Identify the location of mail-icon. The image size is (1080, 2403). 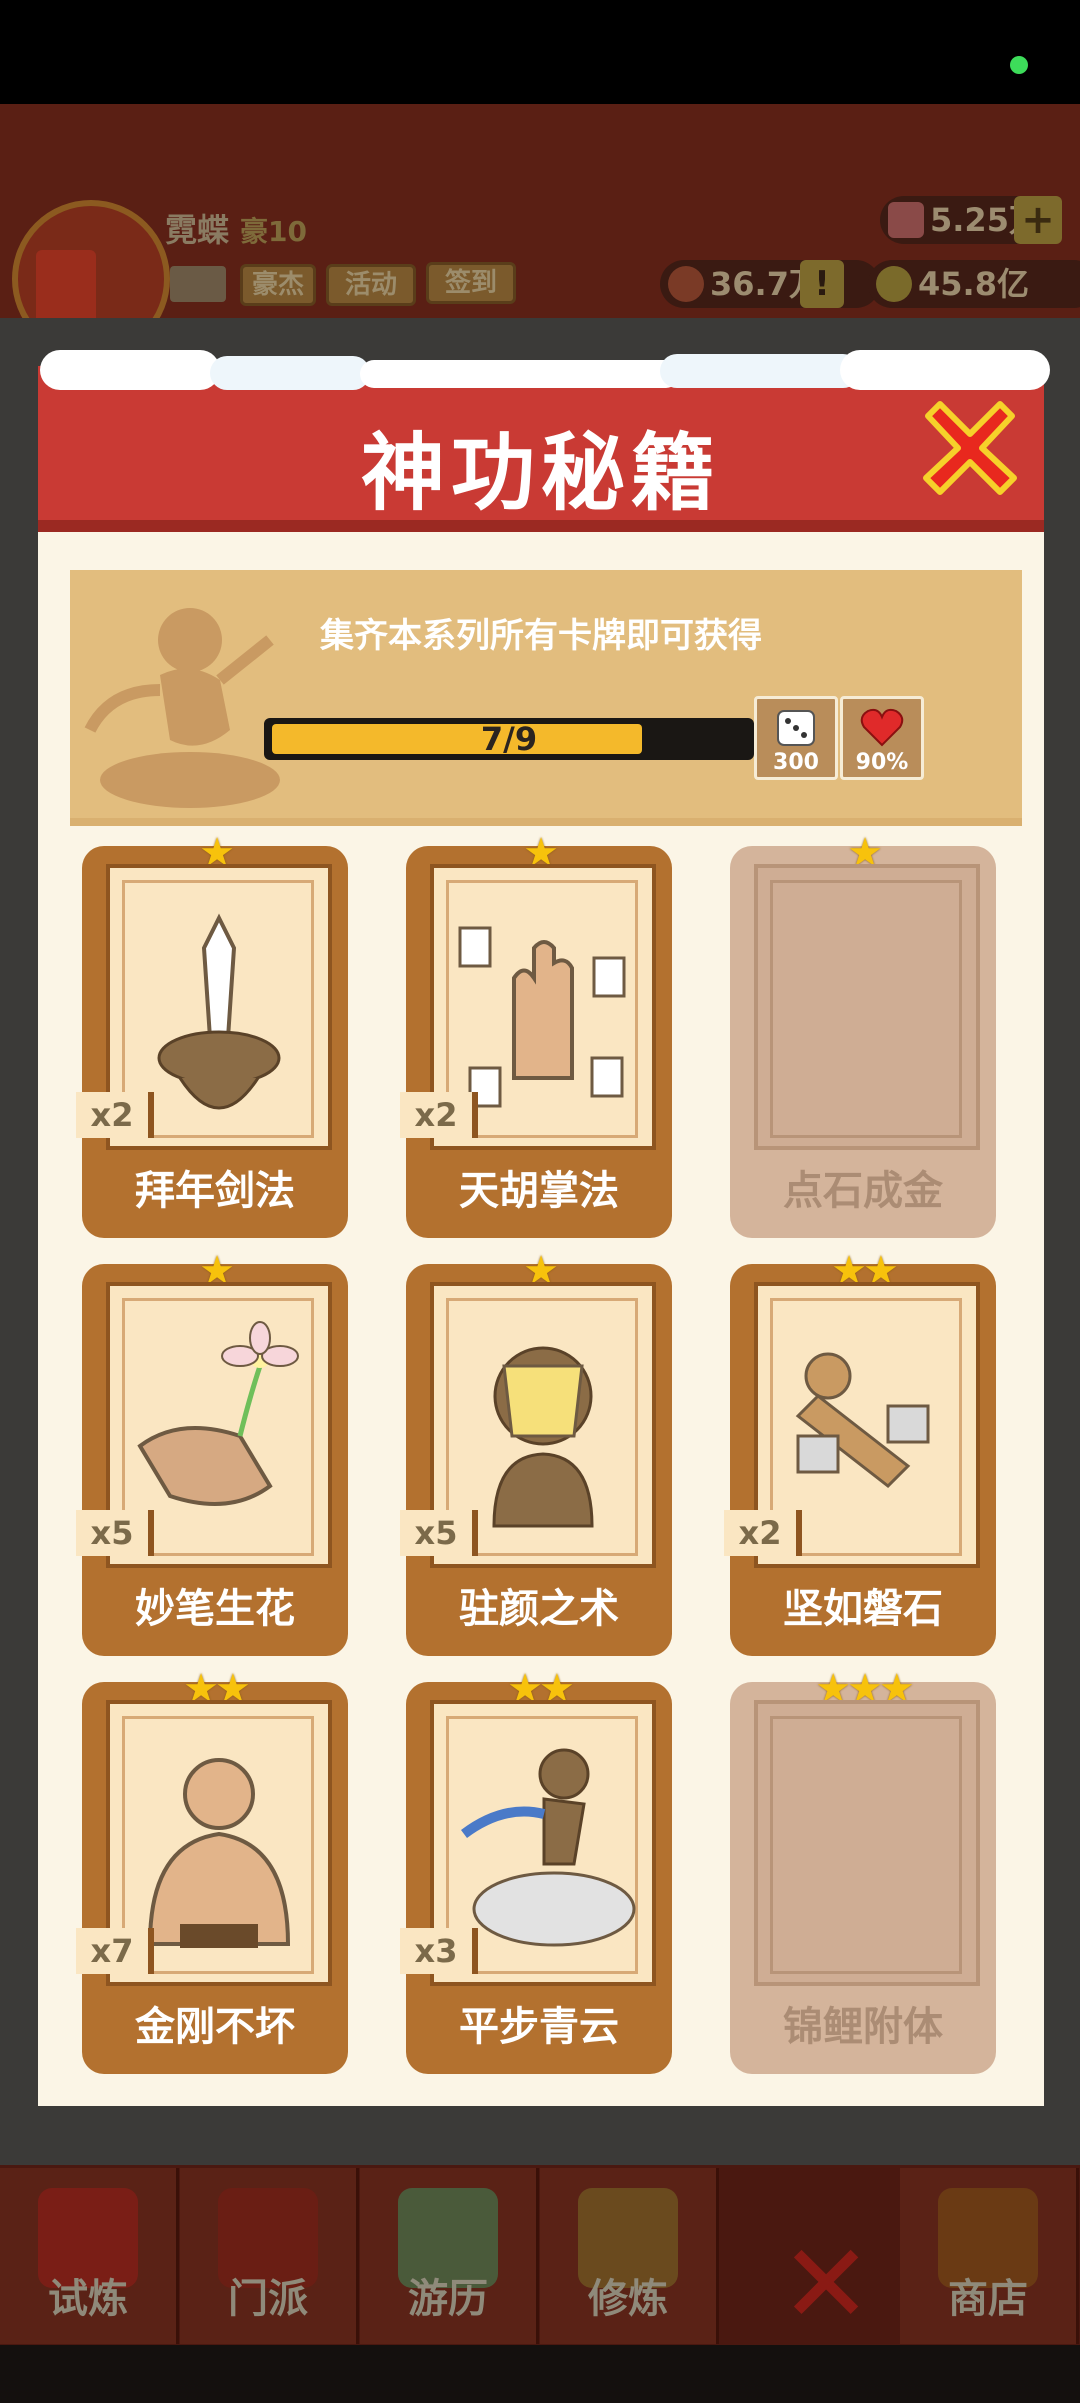
(198, 284).